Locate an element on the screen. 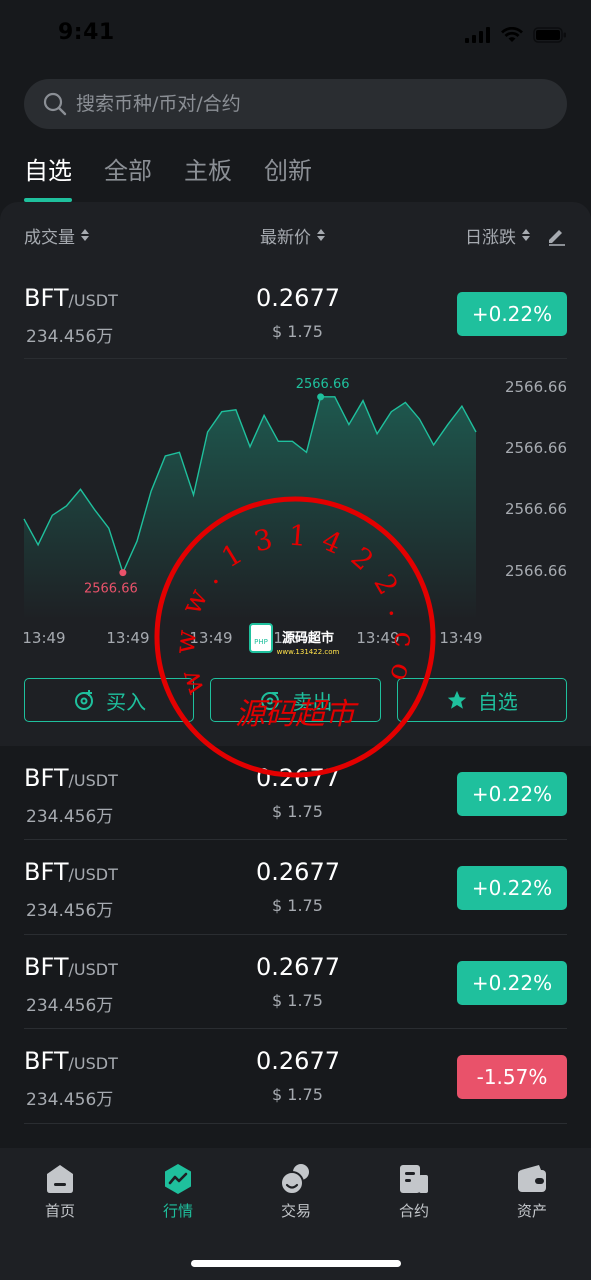  market-icon is located at coordinates (178, 1179).